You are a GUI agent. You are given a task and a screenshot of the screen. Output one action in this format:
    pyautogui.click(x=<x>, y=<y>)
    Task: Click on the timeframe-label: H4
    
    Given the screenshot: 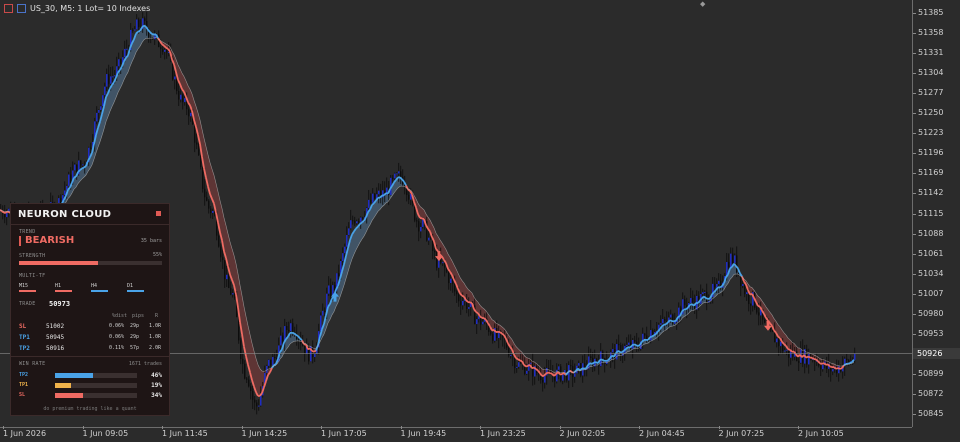 What is the action you would take?
    pyautogui.click(x=94, y=286)
    